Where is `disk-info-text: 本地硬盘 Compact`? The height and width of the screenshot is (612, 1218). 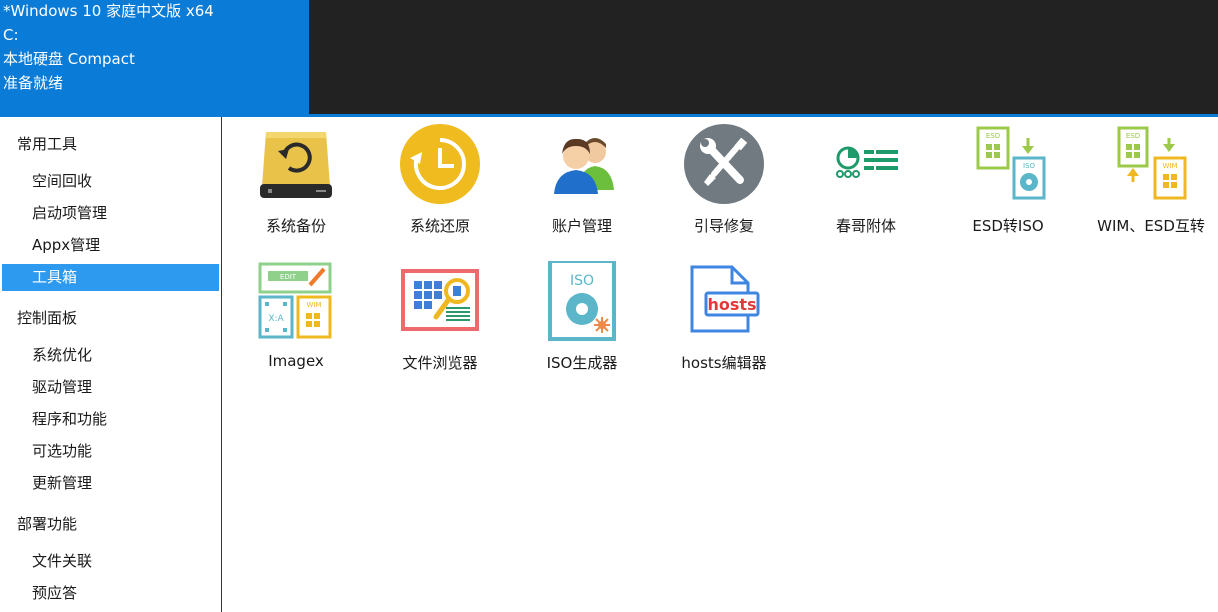 disk-info-text: 本地硬盘 Compact is located at coordinates (69, 59).